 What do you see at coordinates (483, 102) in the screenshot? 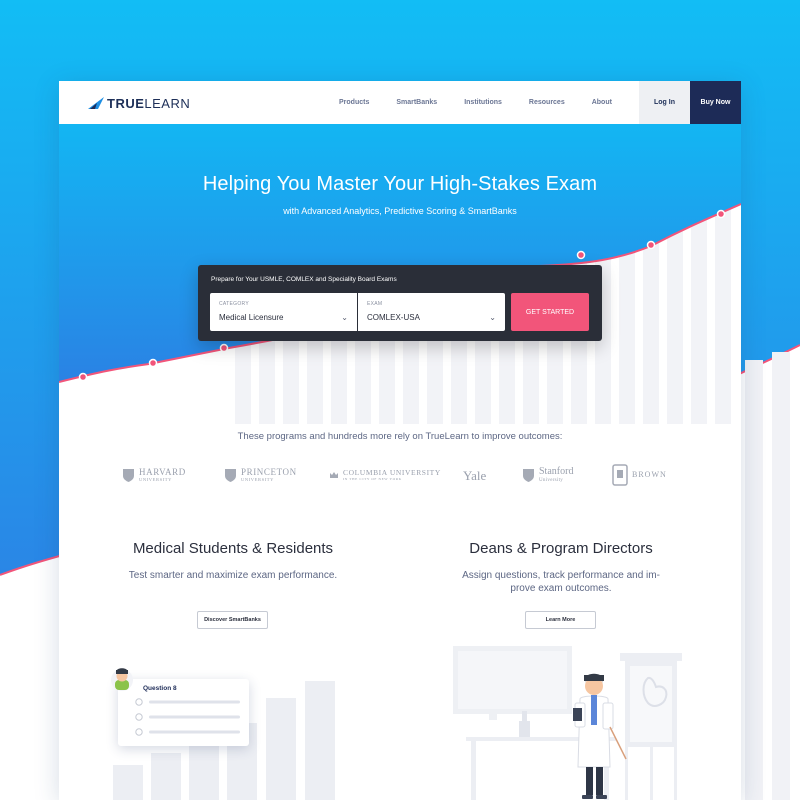
I see `nav-link-institutions: Institutions` at bounding box center [483, 102].